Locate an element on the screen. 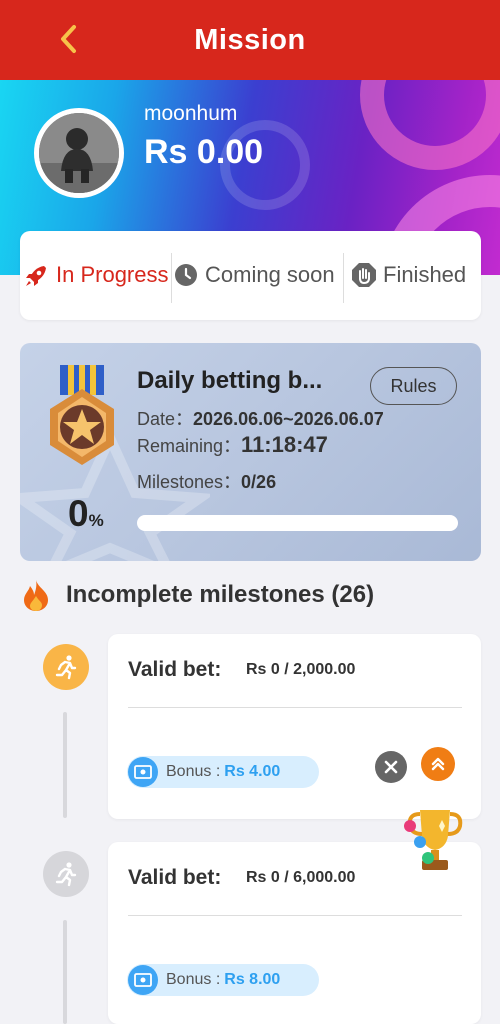 The image size is (500, 1024). bonus-value: Rs 4.00 is located at coordinates (252, 771).